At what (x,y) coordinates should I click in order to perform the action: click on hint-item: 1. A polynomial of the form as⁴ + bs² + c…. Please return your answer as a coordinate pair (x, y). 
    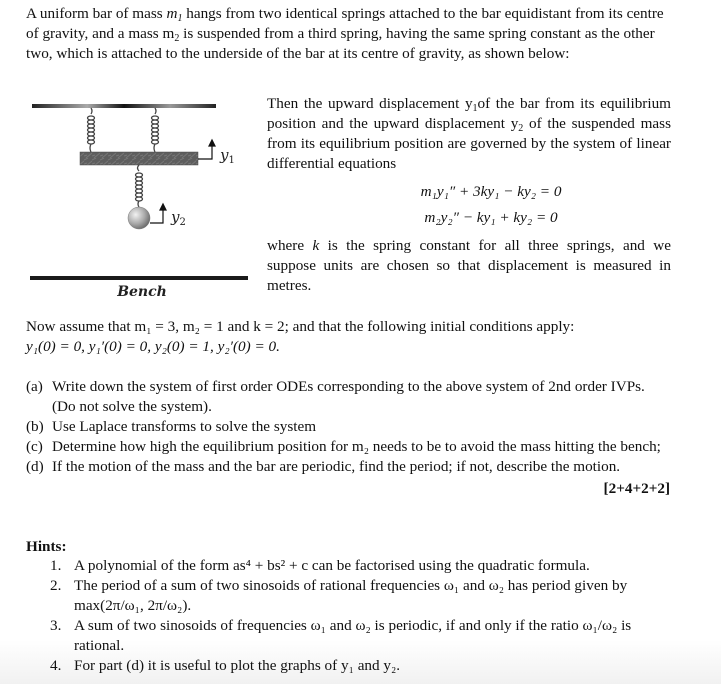
    Looking at the image, I should click on (320, 565).